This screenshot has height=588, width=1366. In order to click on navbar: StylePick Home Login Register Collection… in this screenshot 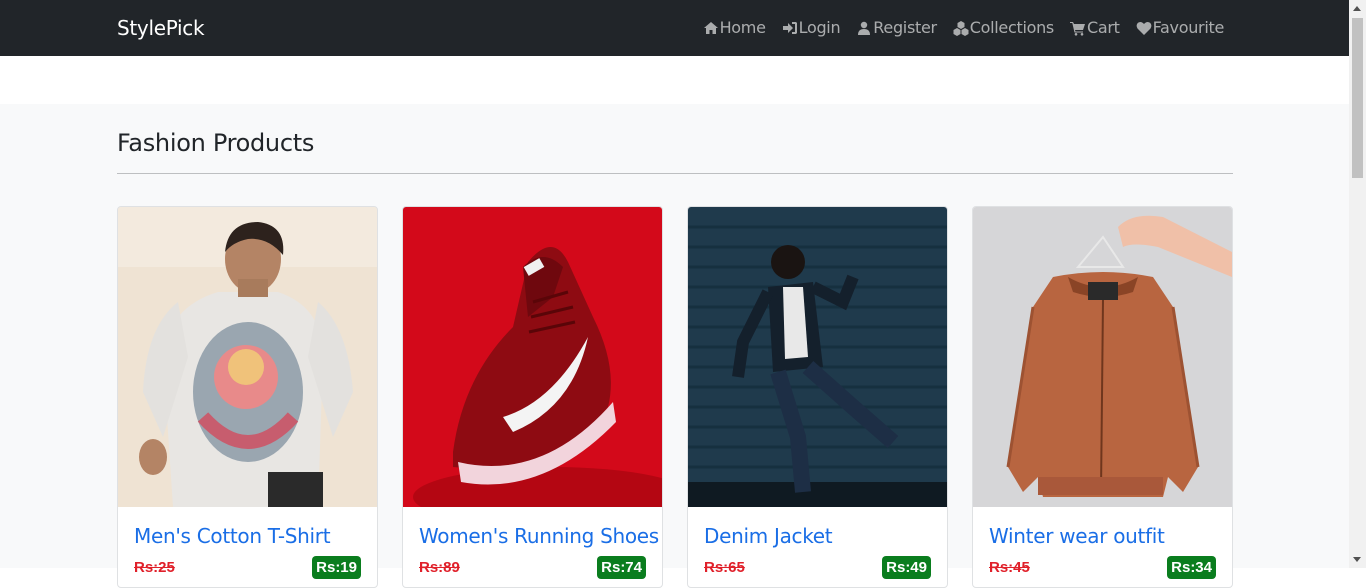, I will do `click(674, 28)`.